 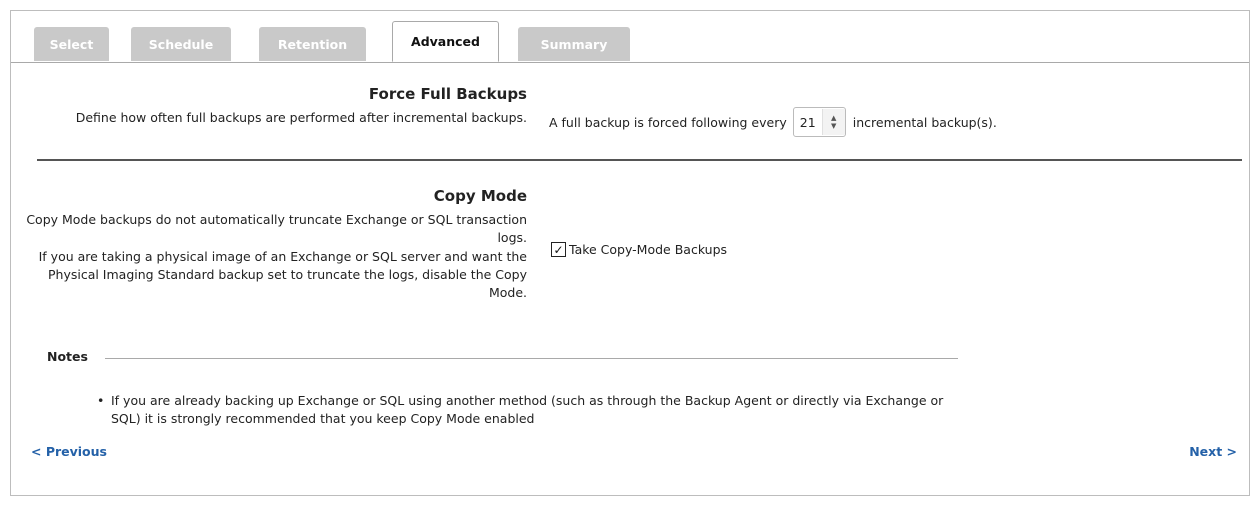 What do you see at coordinates (181, 44) in the screenshot?
I see `tab-schedule: Schedule` at bounding box center [181, 44].